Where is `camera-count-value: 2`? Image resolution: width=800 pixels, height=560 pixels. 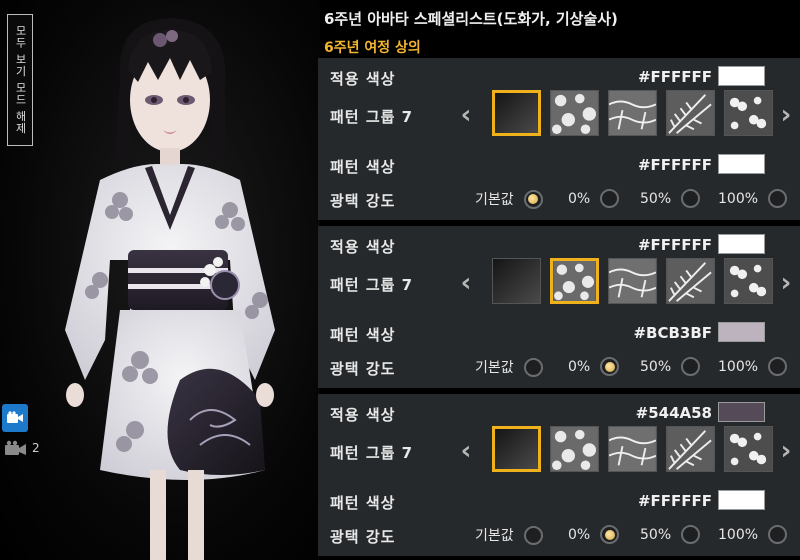
camera-count-value: 2 is located at coordinates (36, 448).